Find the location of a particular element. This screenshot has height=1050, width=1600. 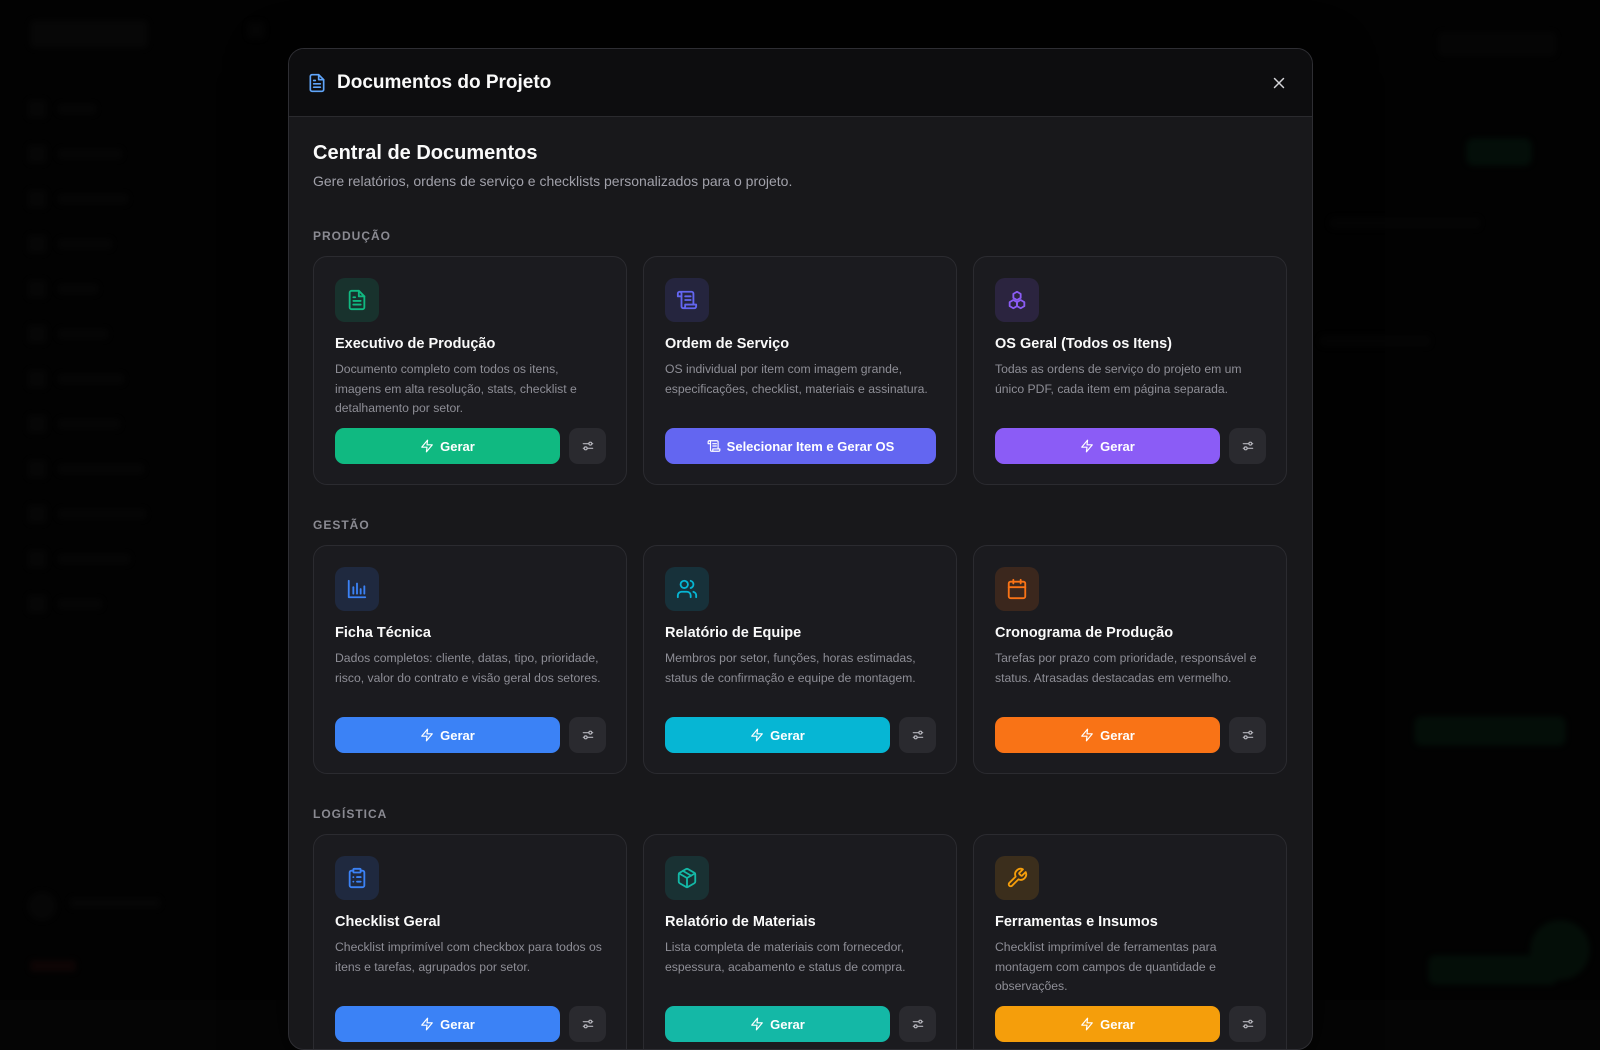

card-title: Checklist Geral is located at coordinates (388, 922).